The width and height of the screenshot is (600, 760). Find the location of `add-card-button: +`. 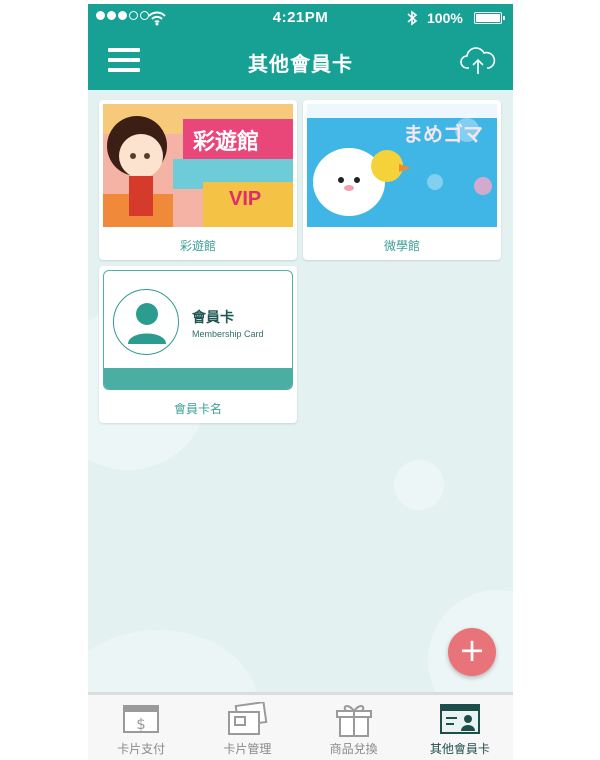

add-card-button: + is located at coordinates (472, 652).